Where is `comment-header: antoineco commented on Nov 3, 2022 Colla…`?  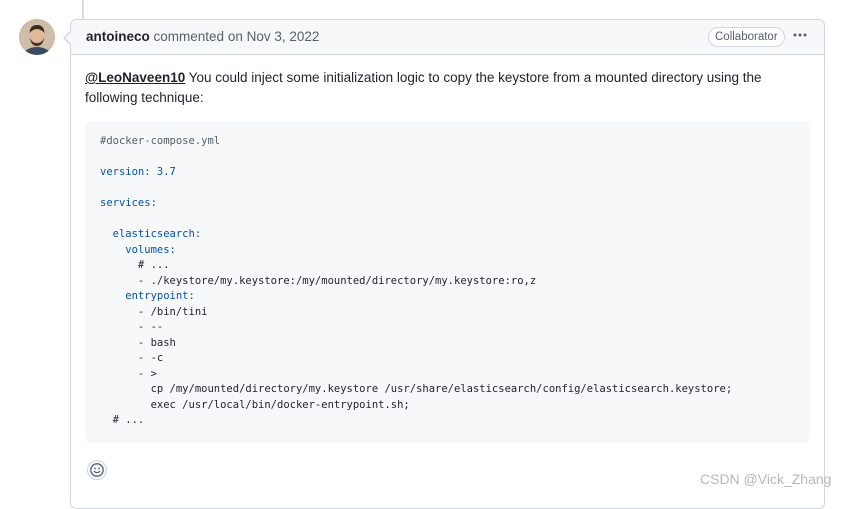
comment-header: antoineco commented on Nov 3, 2022 Colla… is located at coordinates (447, 37).